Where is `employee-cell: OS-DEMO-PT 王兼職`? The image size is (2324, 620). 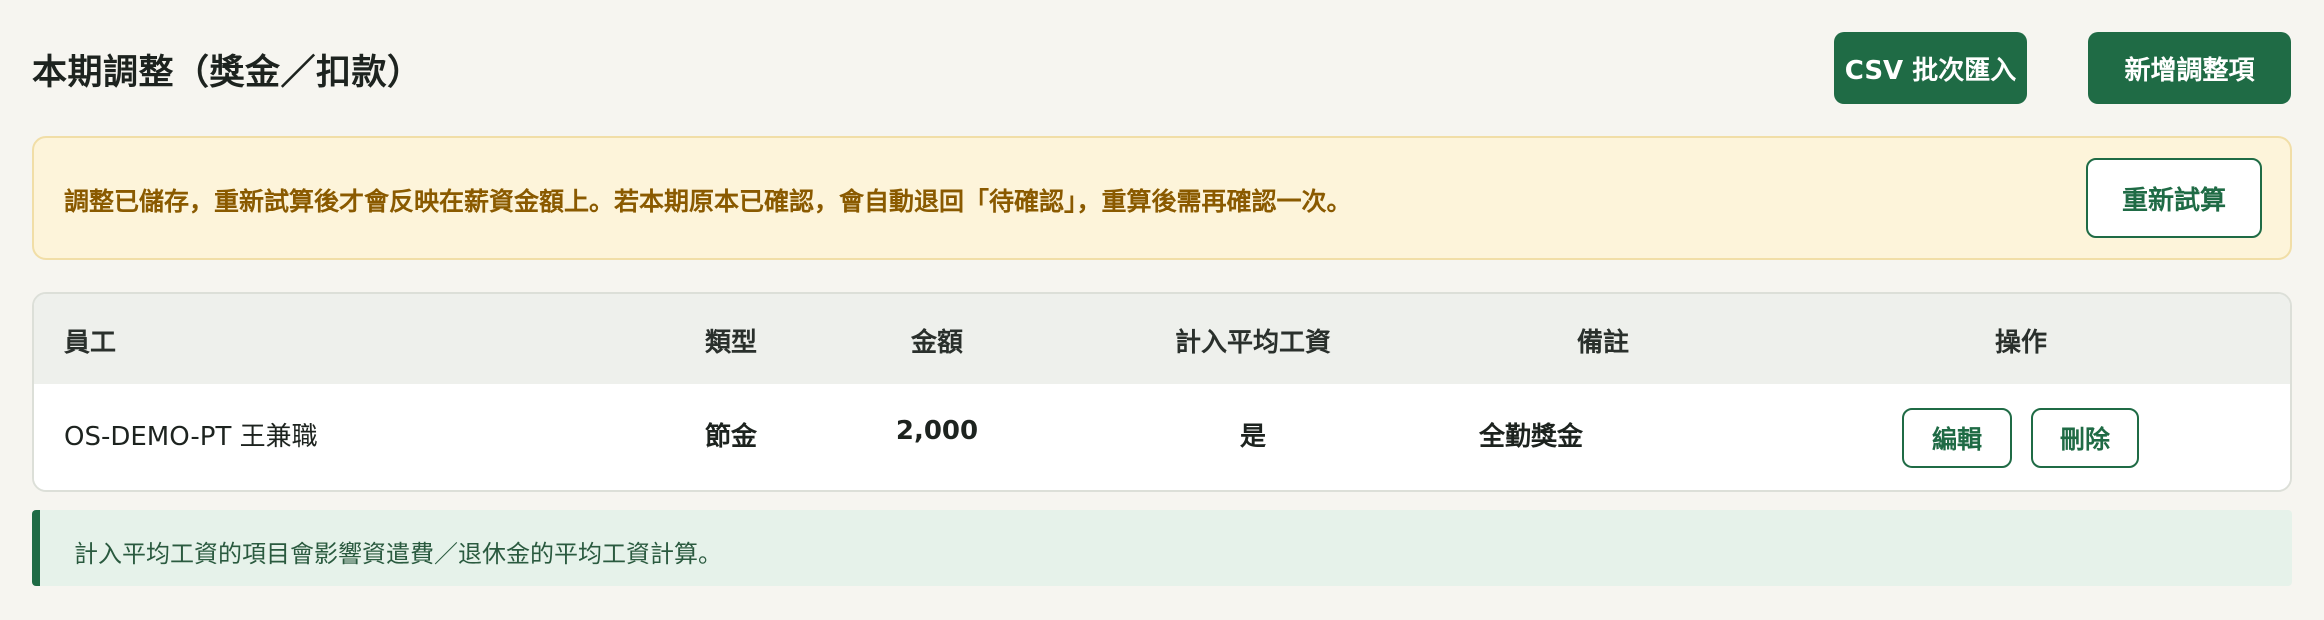
employee-cell: OS-DEMO-PT 王兼職 is located at coordinates (191, 437).